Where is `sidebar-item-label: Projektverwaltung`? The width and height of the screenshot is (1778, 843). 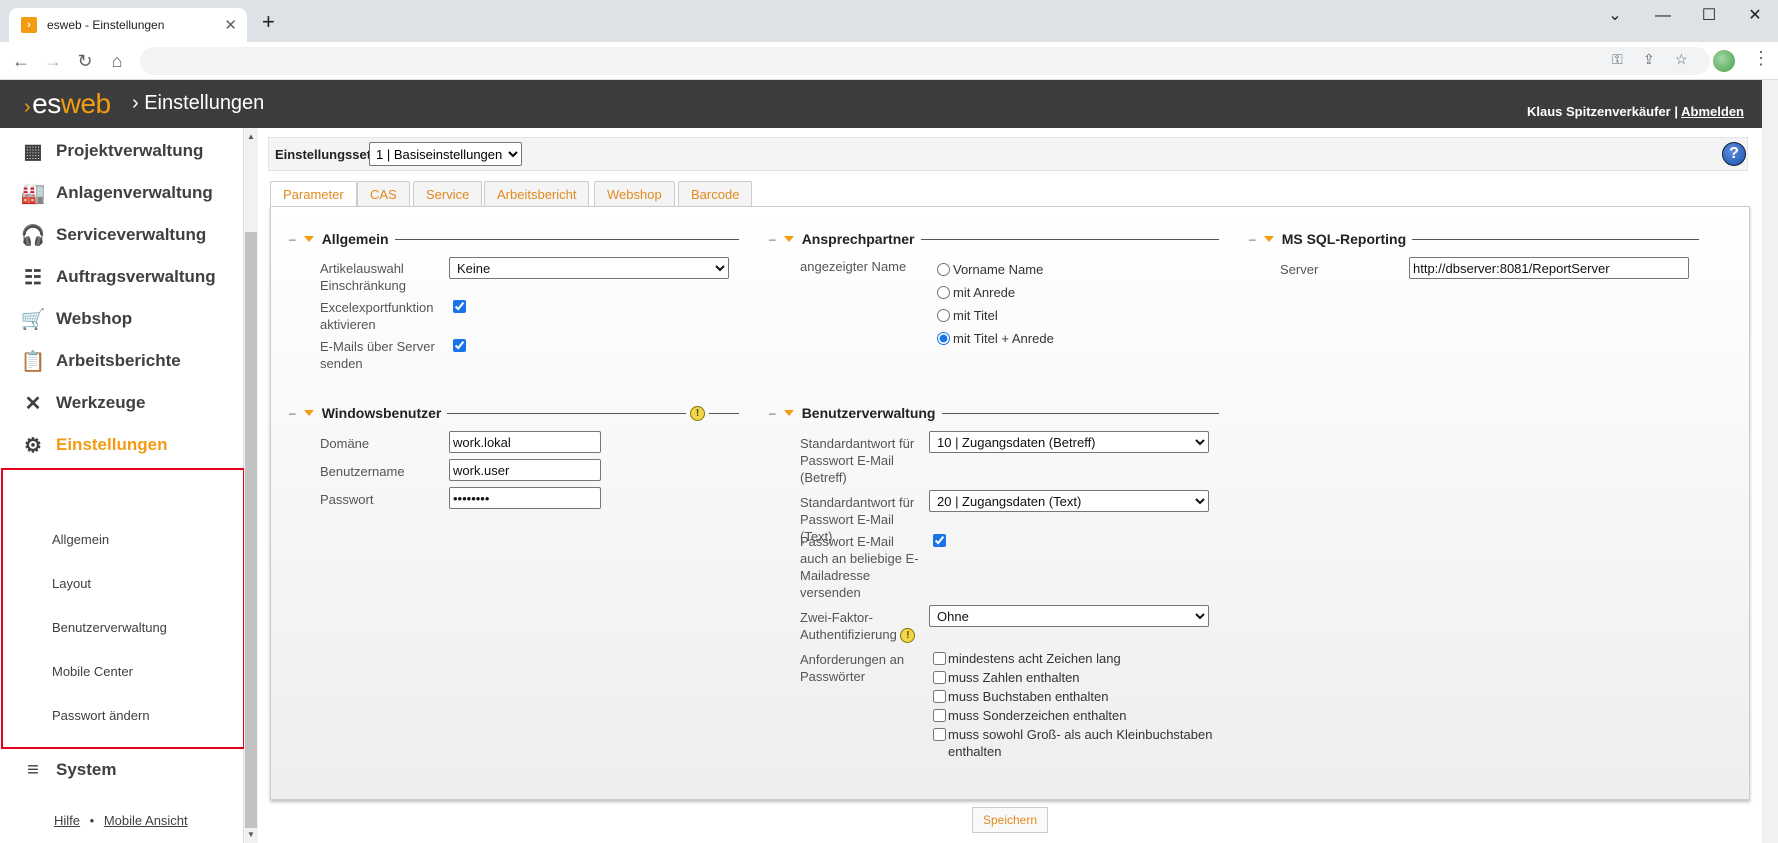 sidebar-item-label: Projektverwaltung is located at coordinates (130, 150).